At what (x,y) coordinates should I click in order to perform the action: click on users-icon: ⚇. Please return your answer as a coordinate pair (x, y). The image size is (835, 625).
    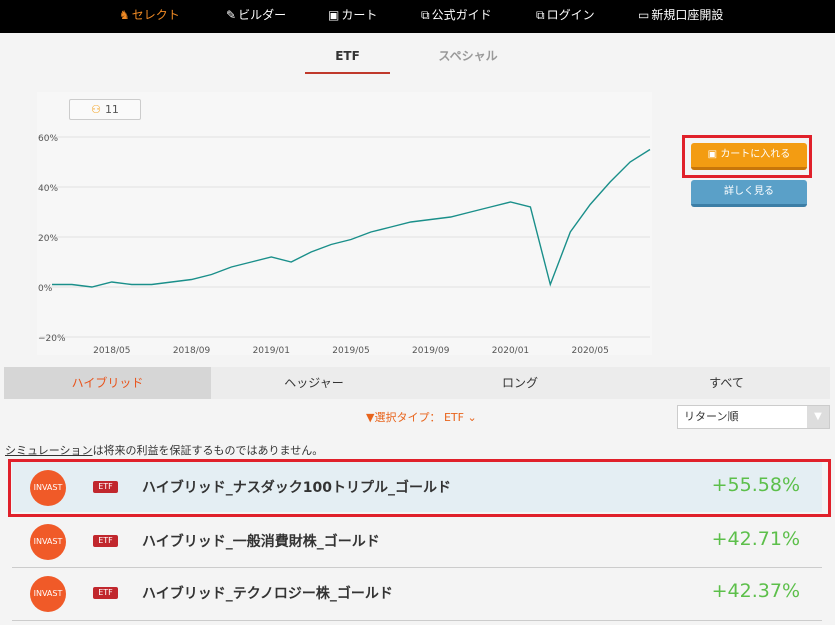
    Looking at the image, I should click on (96, 109).